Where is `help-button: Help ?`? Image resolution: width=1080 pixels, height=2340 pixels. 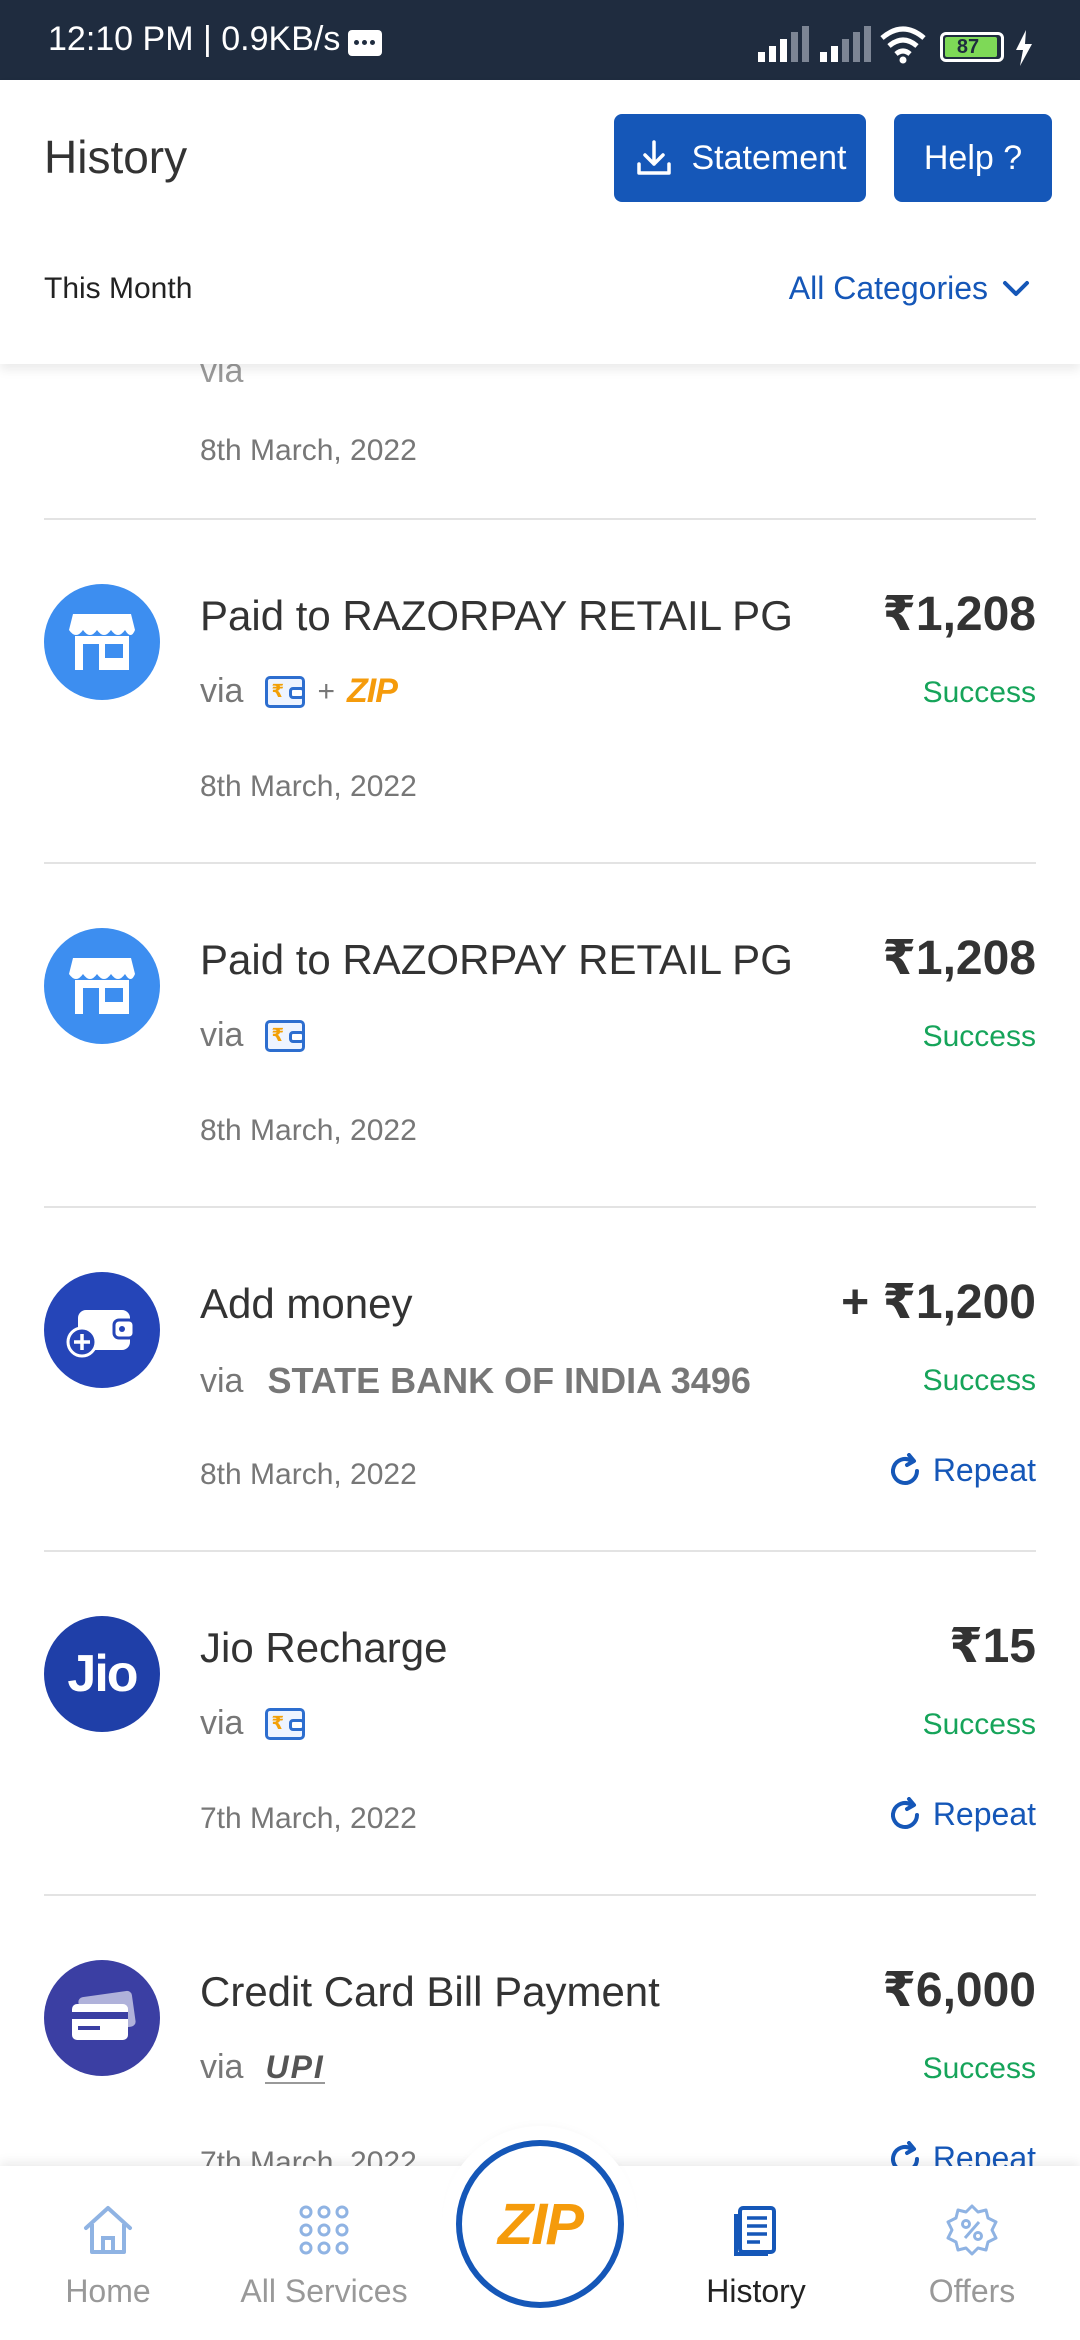
help-button: Help ? is located at coordinates (973, 158).